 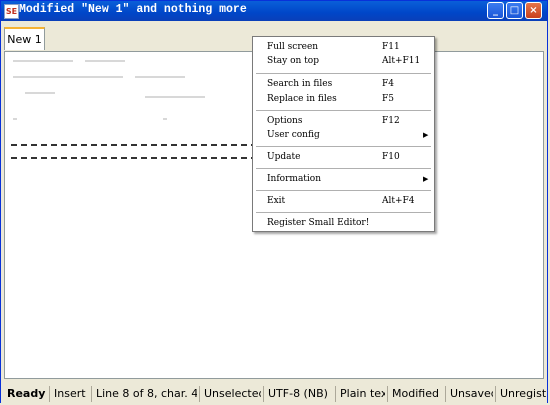 I want to click on menu-item-label: Search in files, so click(x=300, y=84).